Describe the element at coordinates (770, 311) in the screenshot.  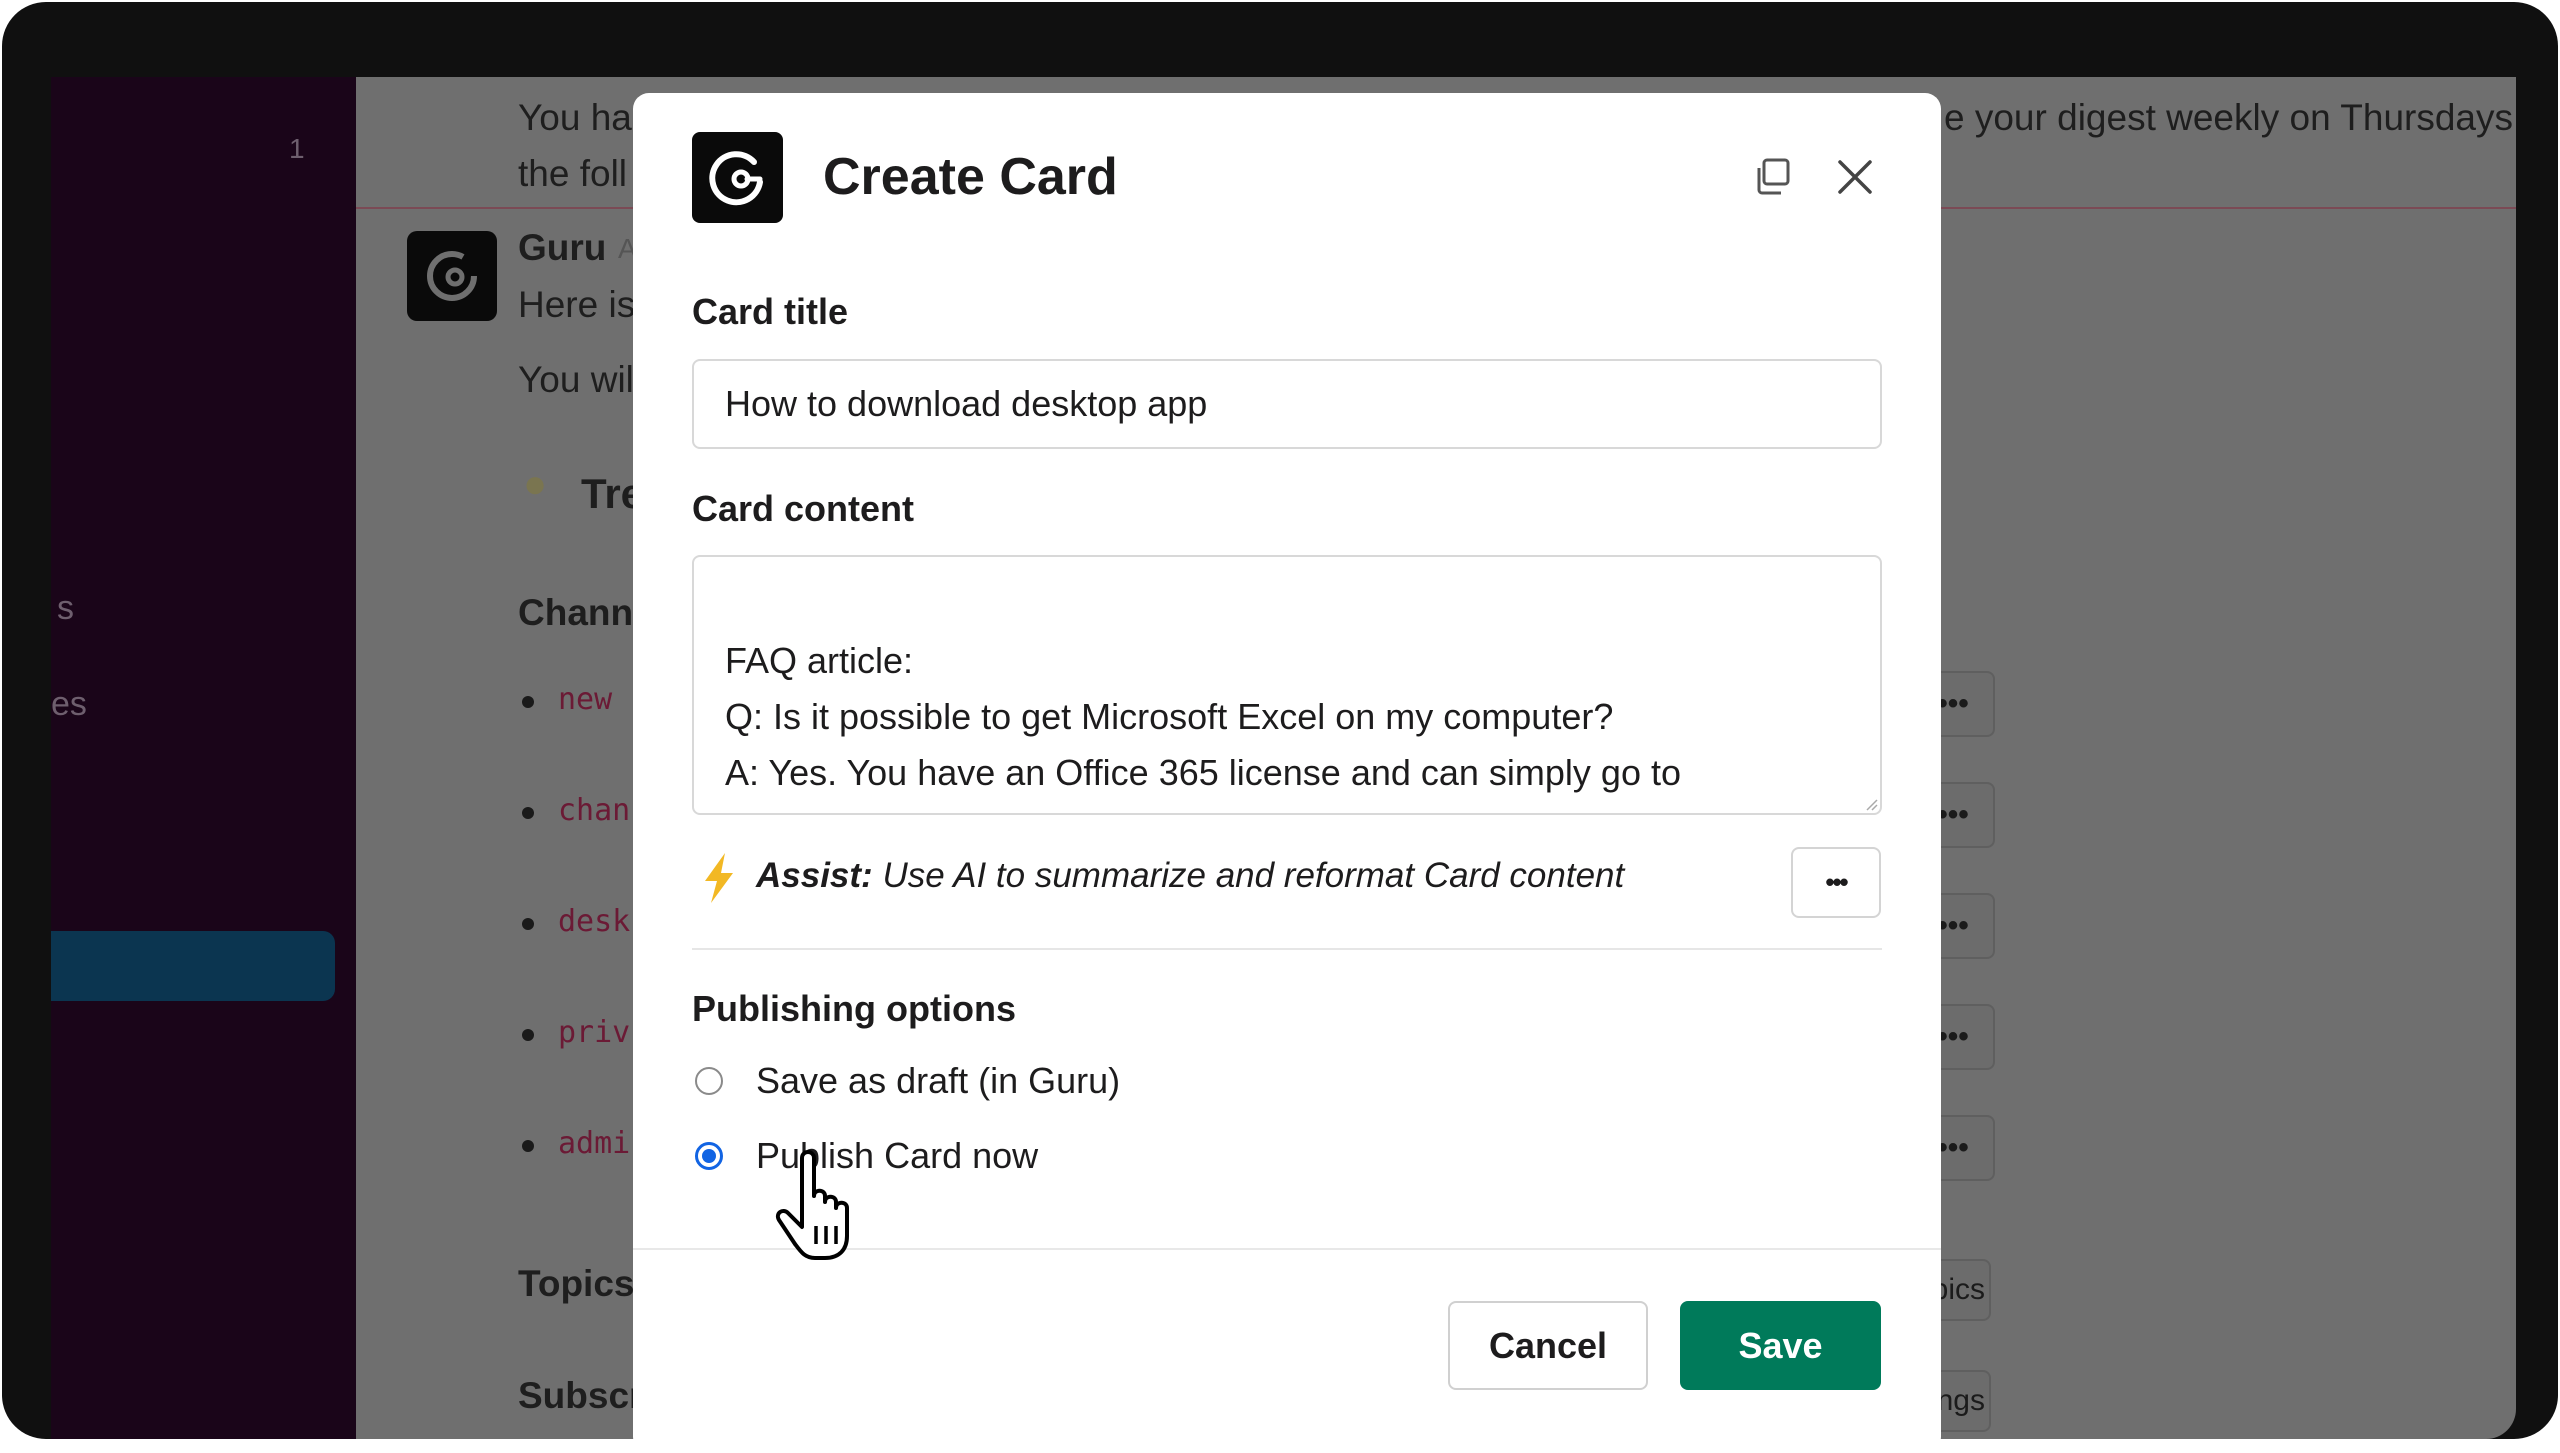
I see `card-title-label: Card title` at that location.